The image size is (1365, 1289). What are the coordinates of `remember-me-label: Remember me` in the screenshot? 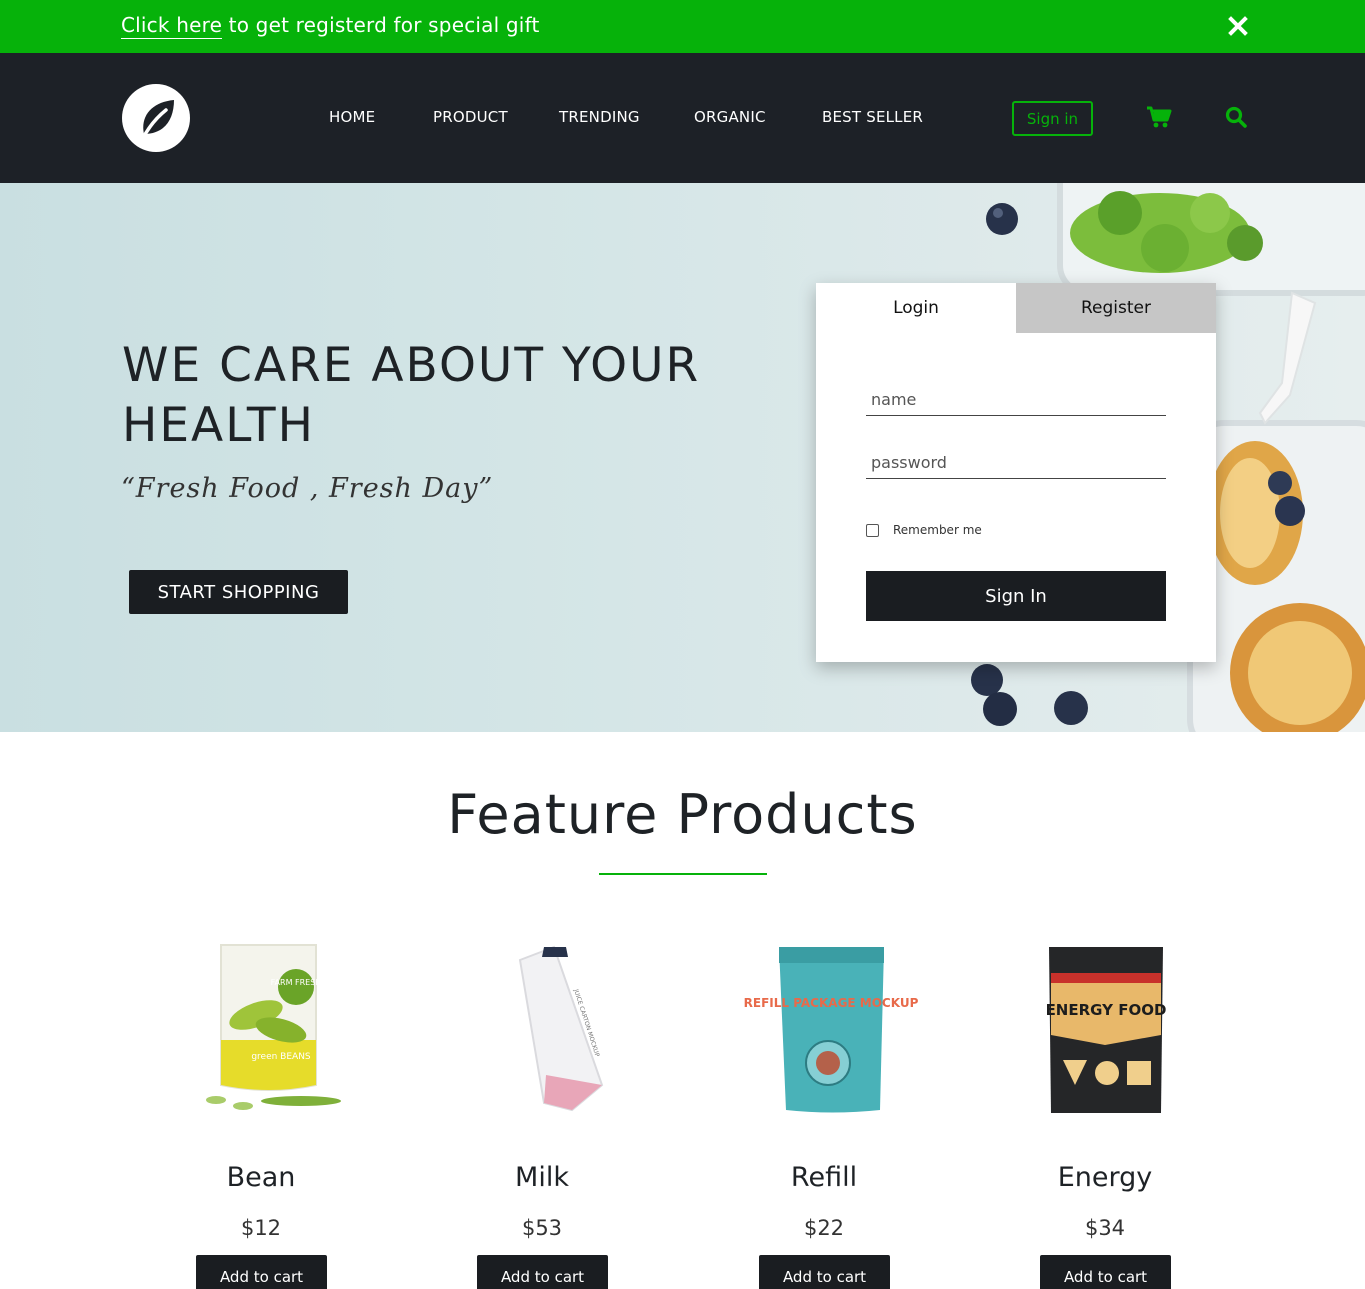 It's located at (937, 530).